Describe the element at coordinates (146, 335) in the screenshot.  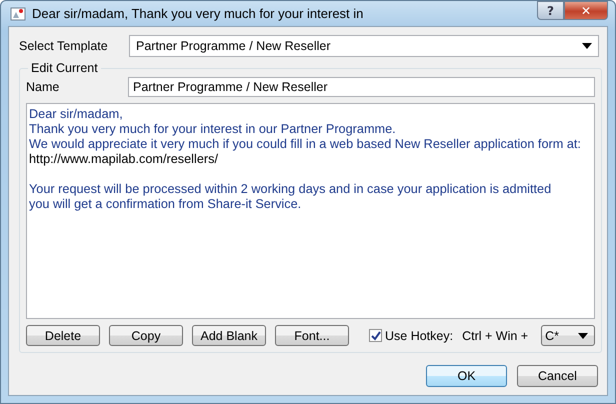
I see `action-button: Copy` at that location.